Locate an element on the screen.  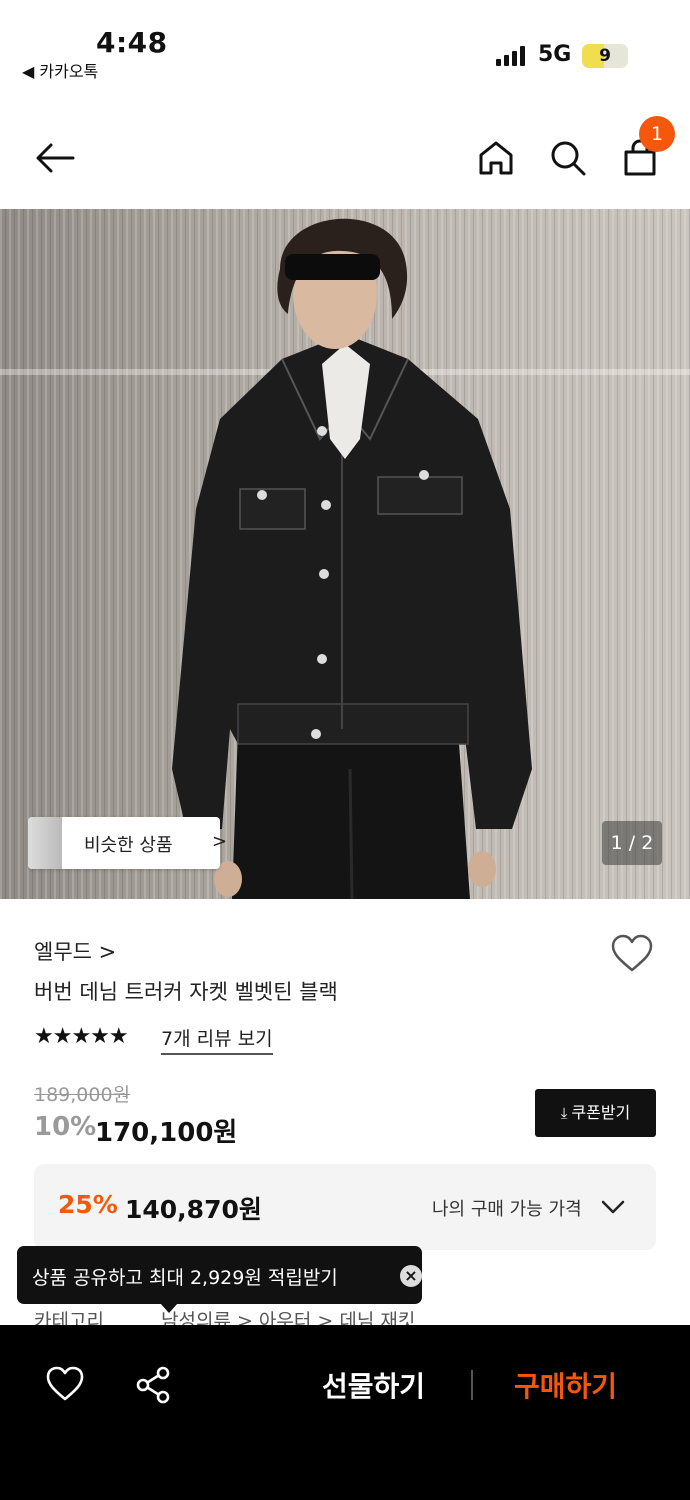
back-arrow-icon is located at coordinates (55, 158).